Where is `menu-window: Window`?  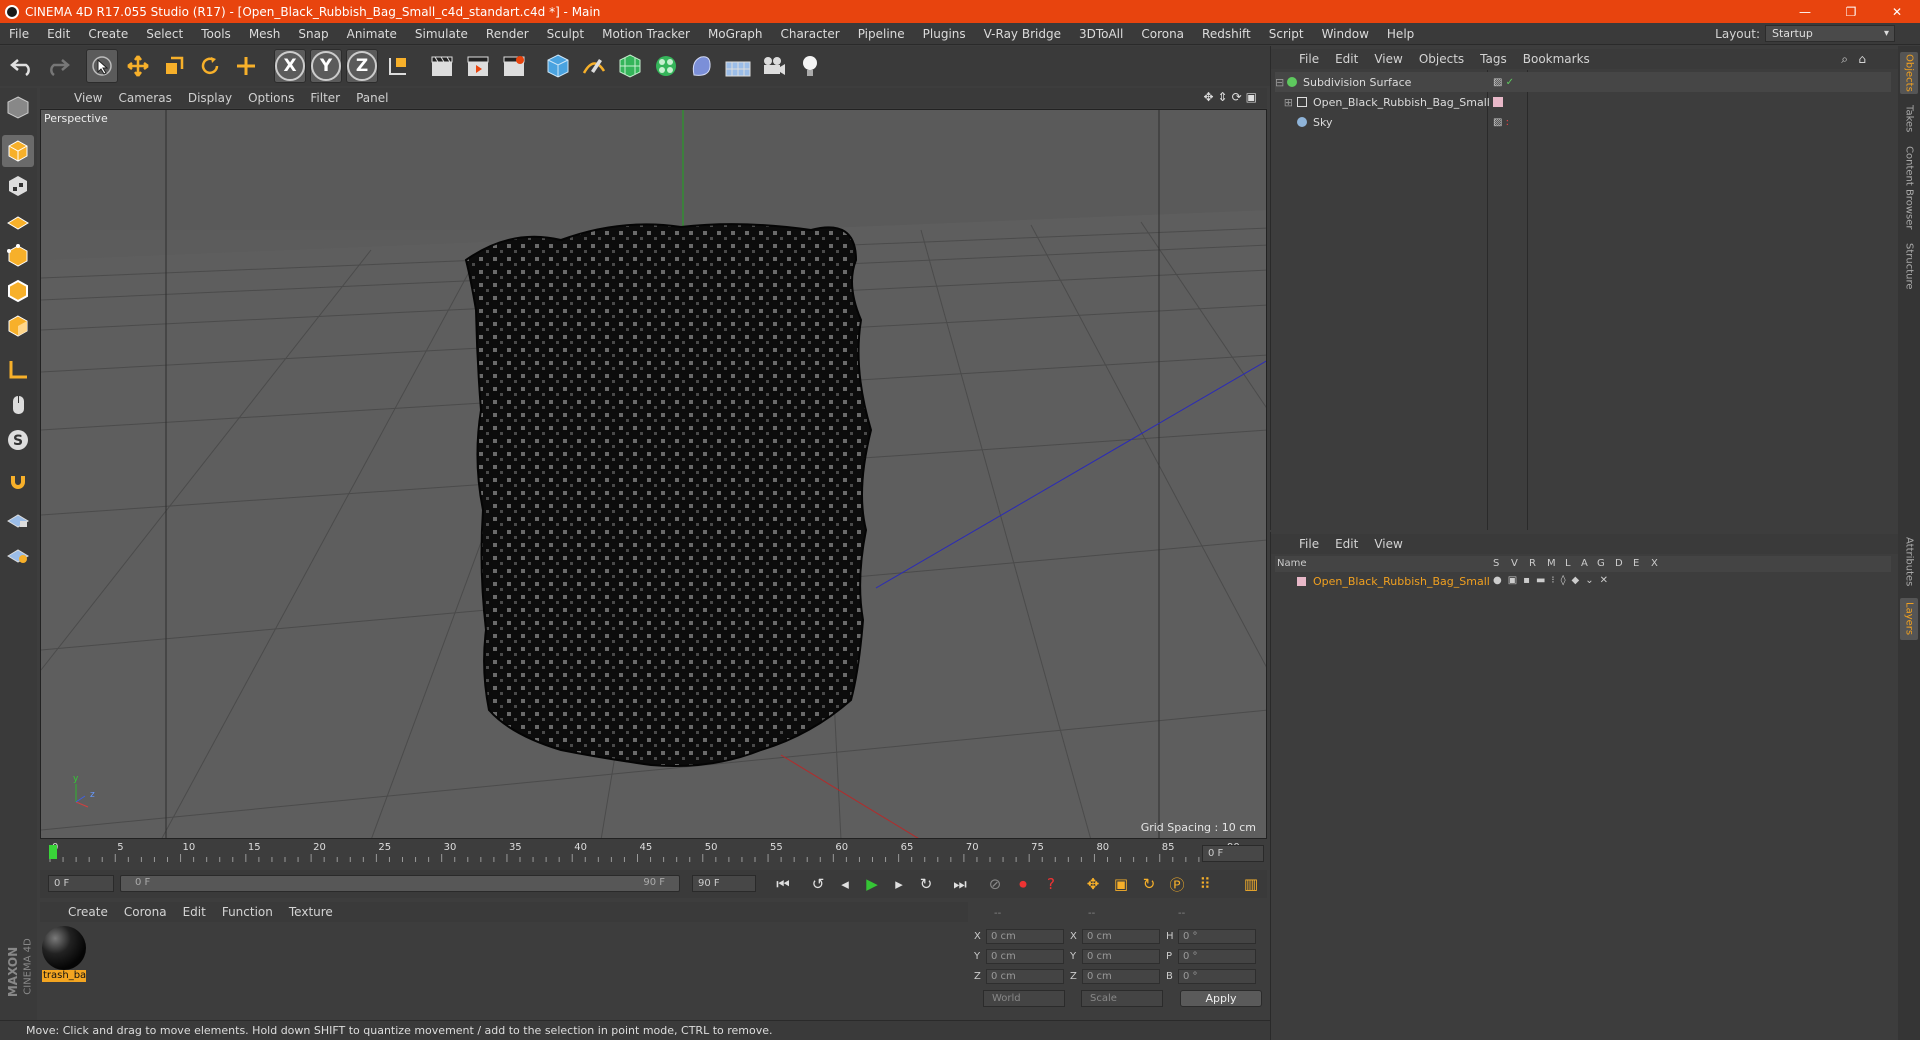
menu-window: Window is located at coordinates (1345, 34).